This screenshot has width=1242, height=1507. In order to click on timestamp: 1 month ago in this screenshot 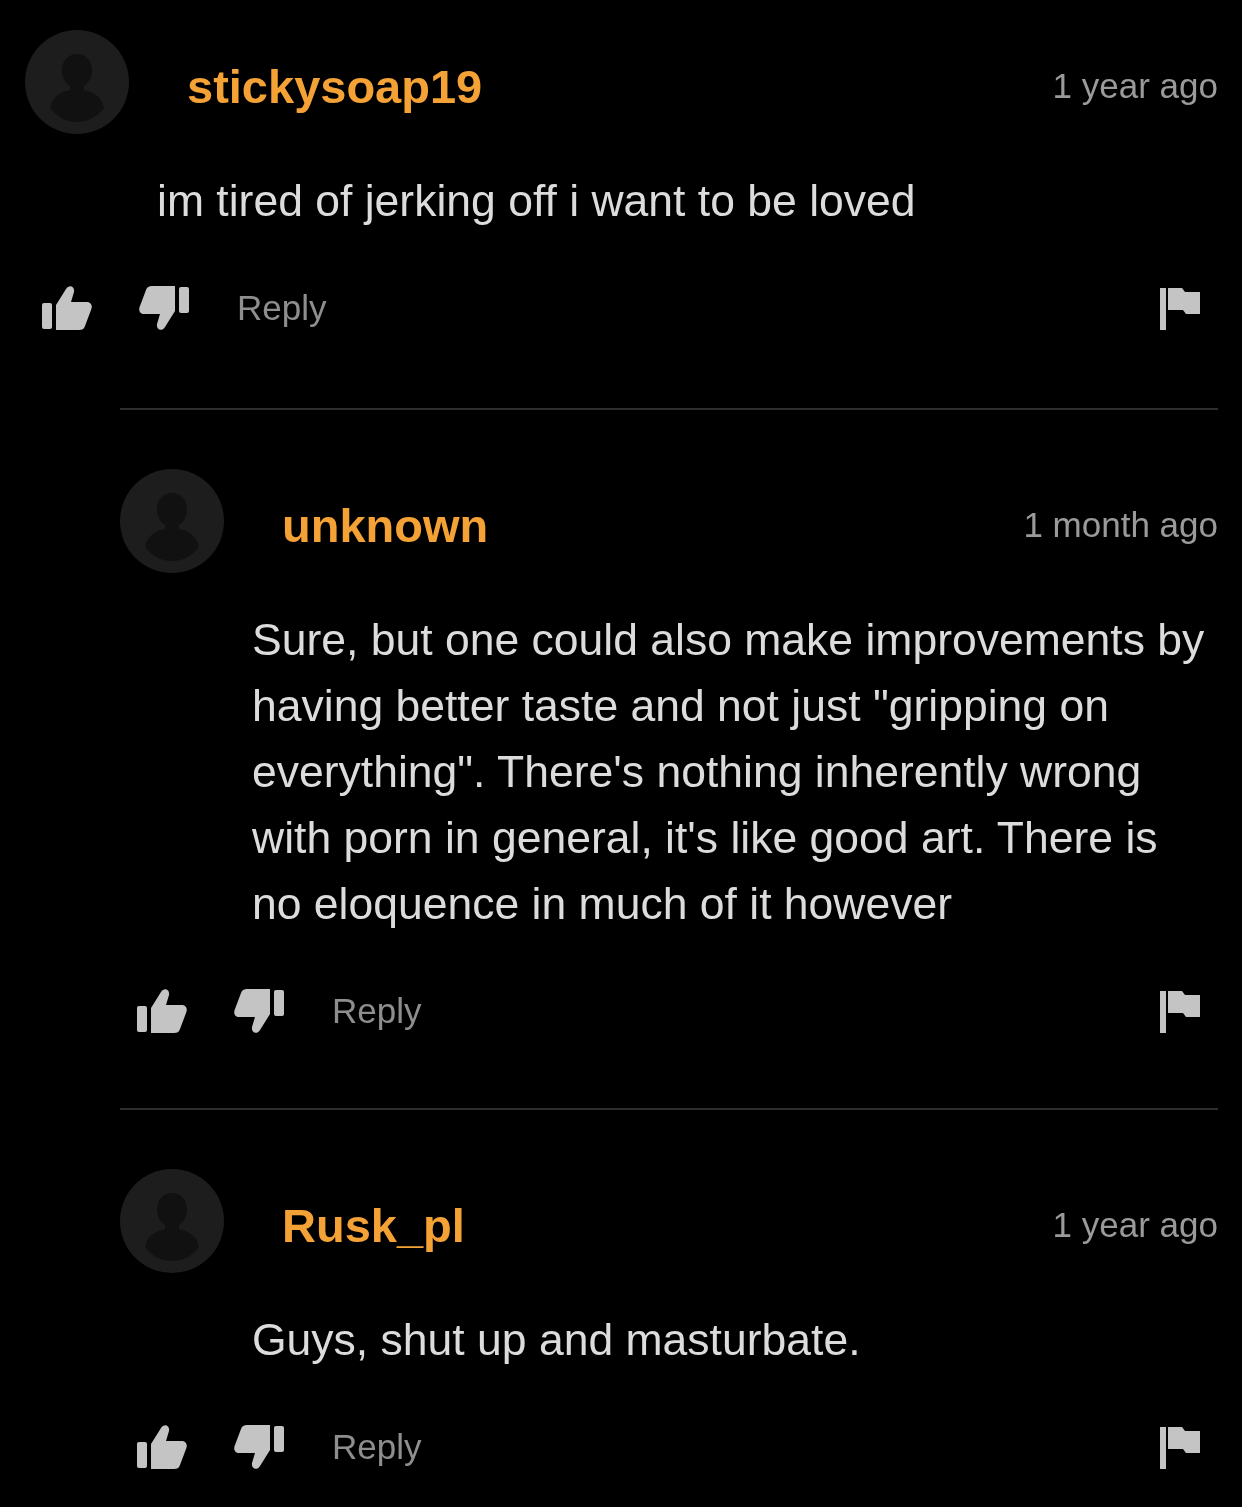, I will do `click(1120, 525)`.